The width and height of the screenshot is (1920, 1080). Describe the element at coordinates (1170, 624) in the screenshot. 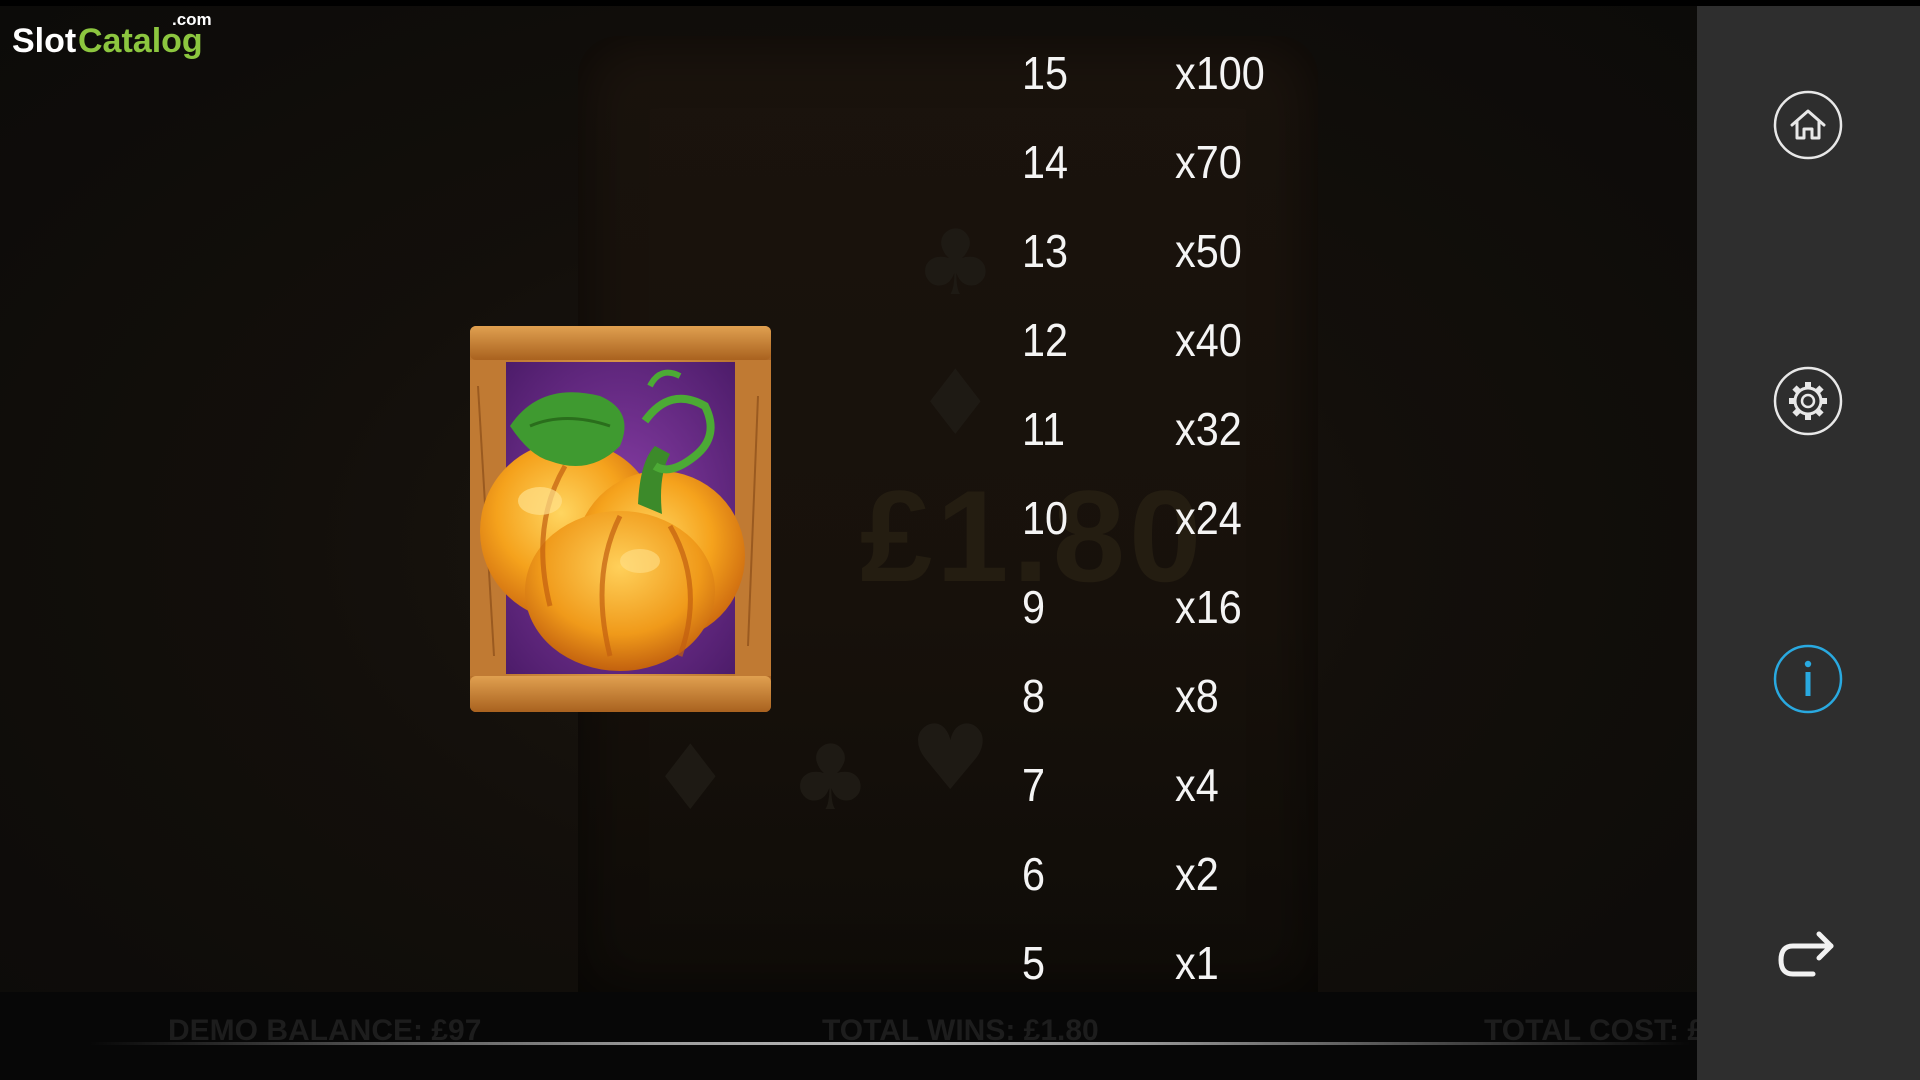

I see `paytable-row: 9 x16` at that location.